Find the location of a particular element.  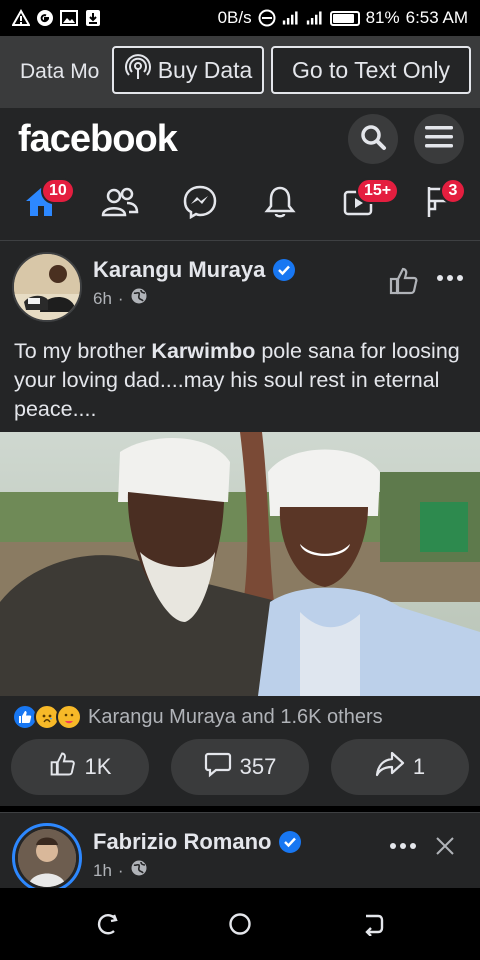

signal-icon is located at coordinates (291, 18).